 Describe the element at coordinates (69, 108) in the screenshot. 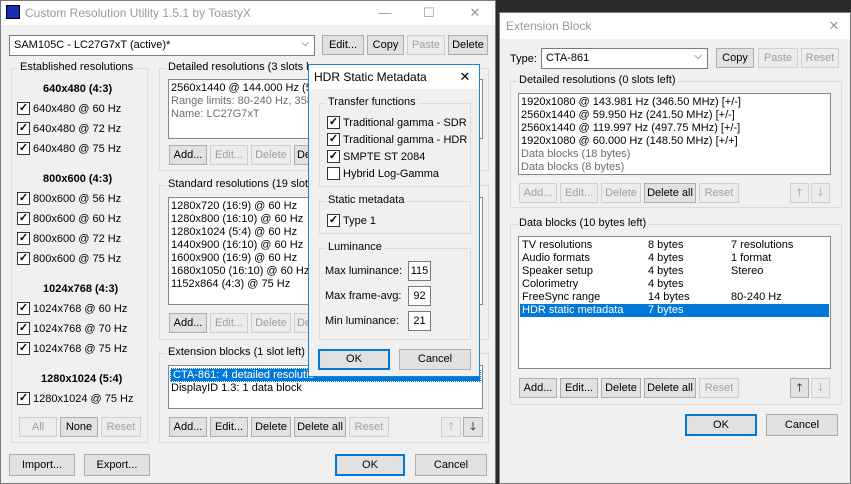

I see `checkbox-640x480-60: ✓ 640x480 @ 60 Hz` at that location.